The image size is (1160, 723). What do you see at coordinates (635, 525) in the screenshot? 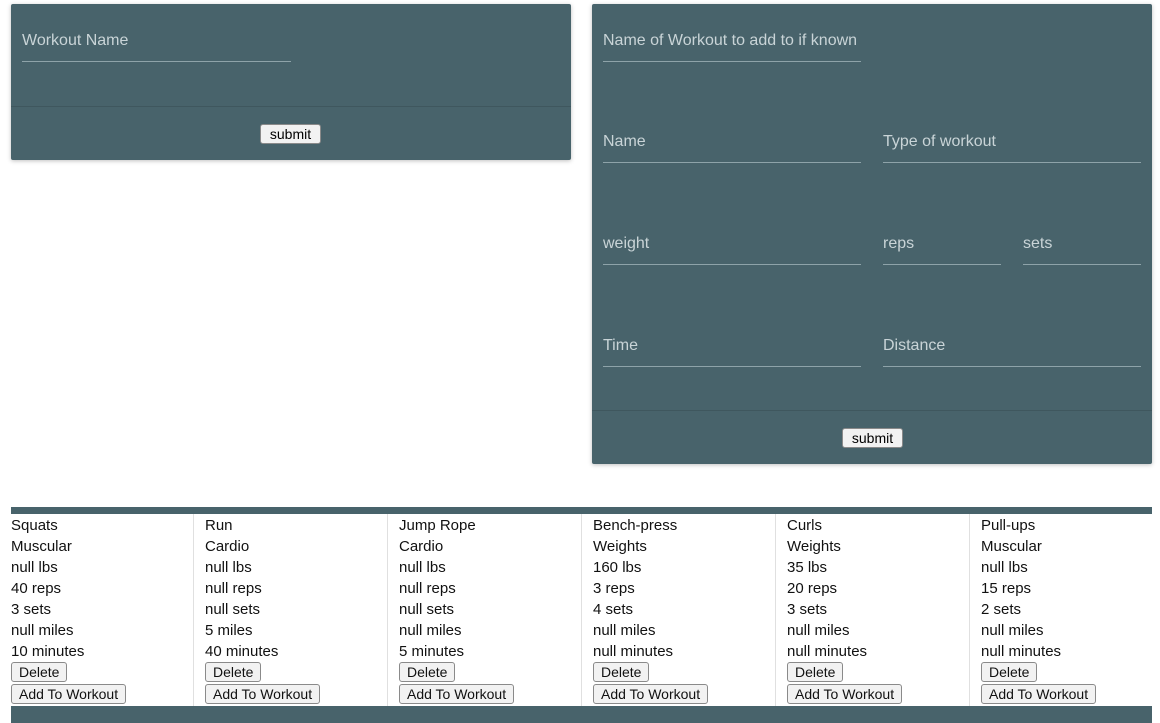
I see `exercise-name: Bench-press` at bounding box center [635, 525].